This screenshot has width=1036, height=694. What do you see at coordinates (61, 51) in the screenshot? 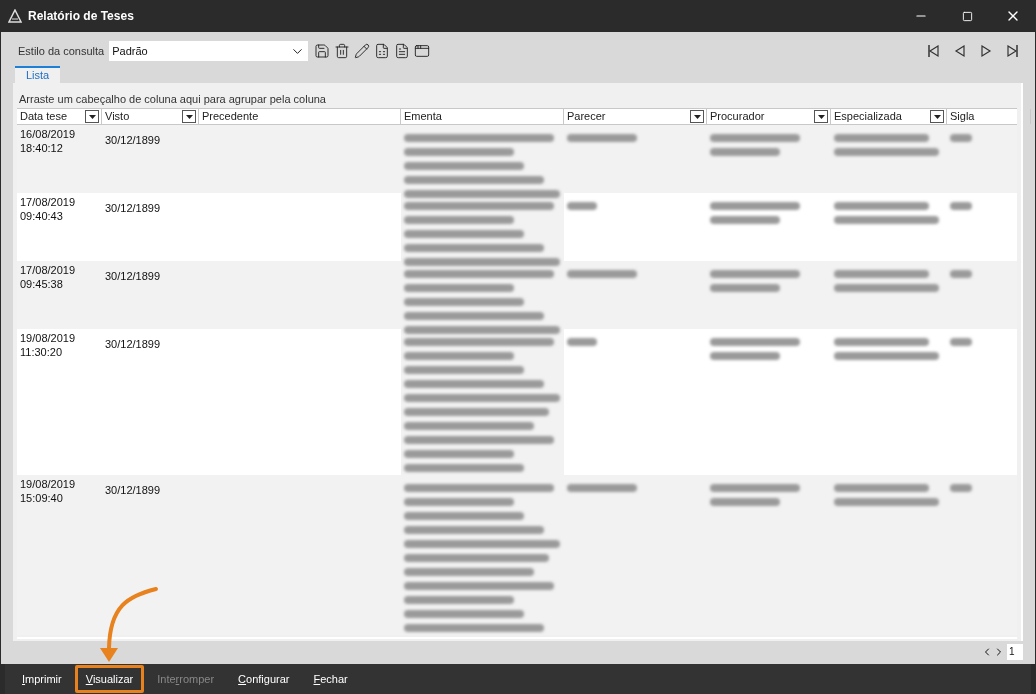
I see `style-label: Estilo da consulta` at bounding box center [61, 51].